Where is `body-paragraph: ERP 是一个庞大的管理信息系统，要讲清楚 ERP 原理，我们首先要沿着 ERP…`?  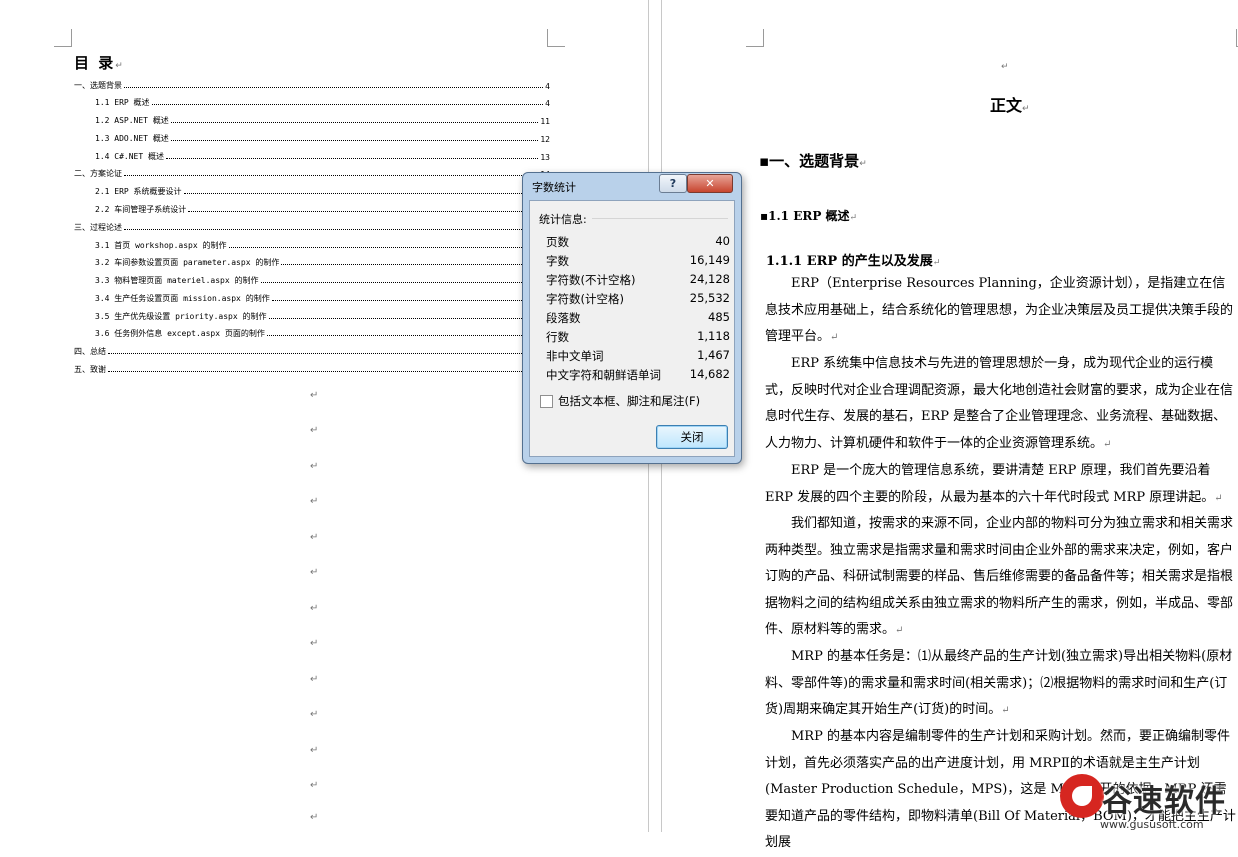 body-paragraph: ERP 是一个庞大的管理信息系统，要讲清楚 ERP 原理，我们首先要沿着 ERP… is located at coordinates (994, 484).